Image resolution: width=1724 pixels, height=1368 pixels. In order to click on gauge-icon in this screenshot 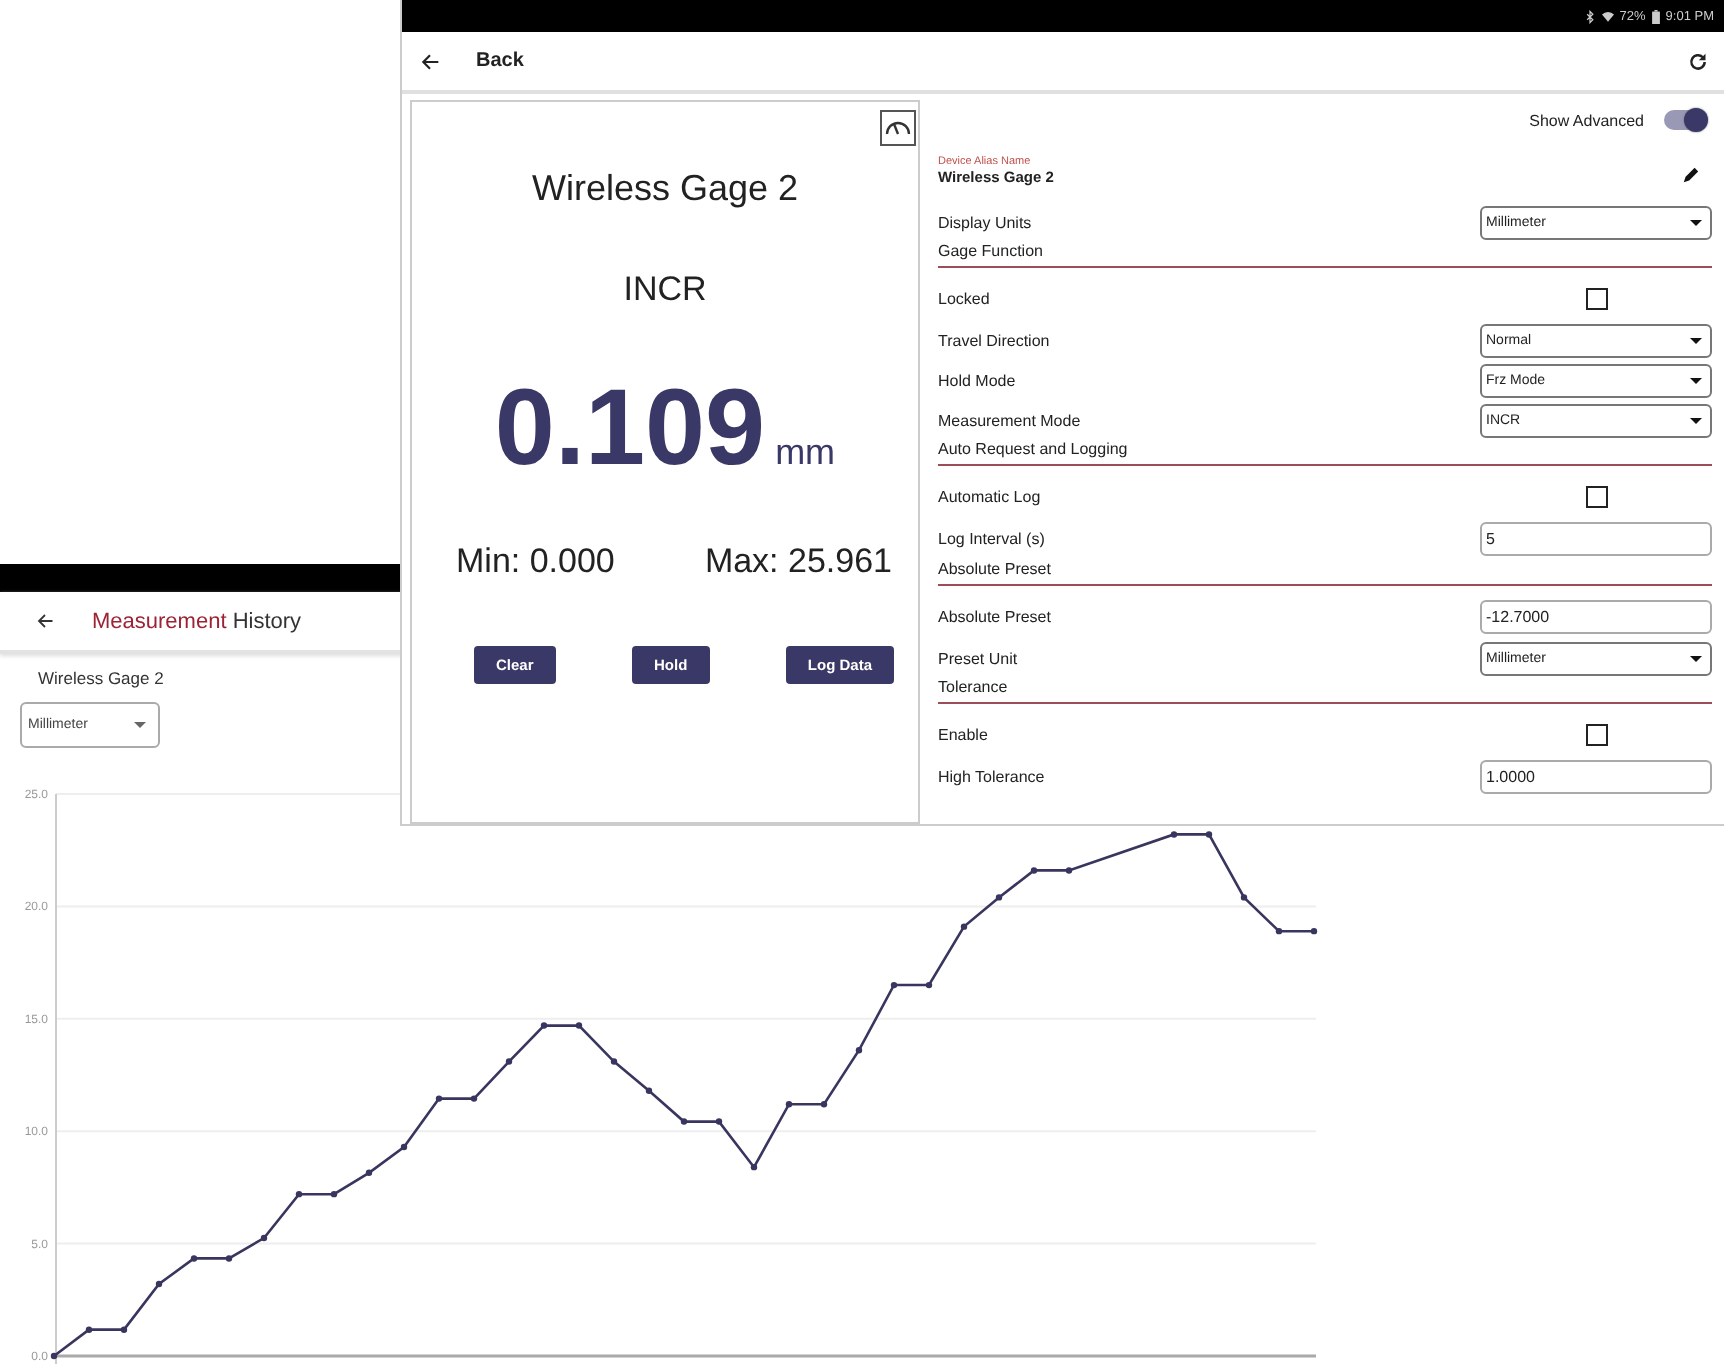, I will do `click(898, 128)`.